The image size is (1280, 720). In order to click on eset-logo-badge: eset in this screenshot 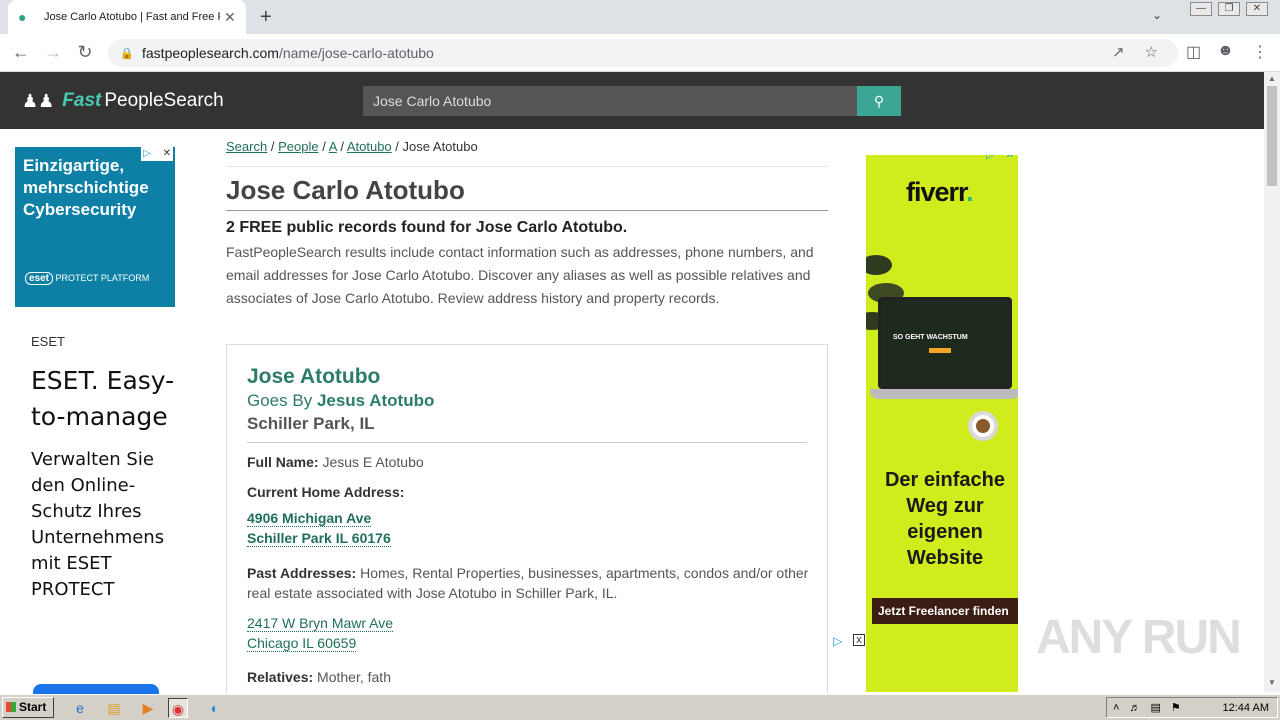, I will do `click(39, 278)`.